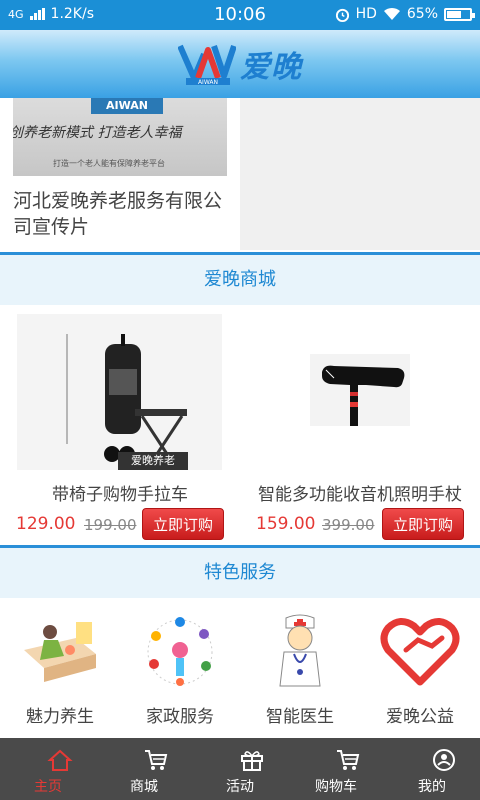  What do you see at coordinates (110, 525) in the screenshot?
I see `product-old-price: 199.00` at bounding box center [110, 525].